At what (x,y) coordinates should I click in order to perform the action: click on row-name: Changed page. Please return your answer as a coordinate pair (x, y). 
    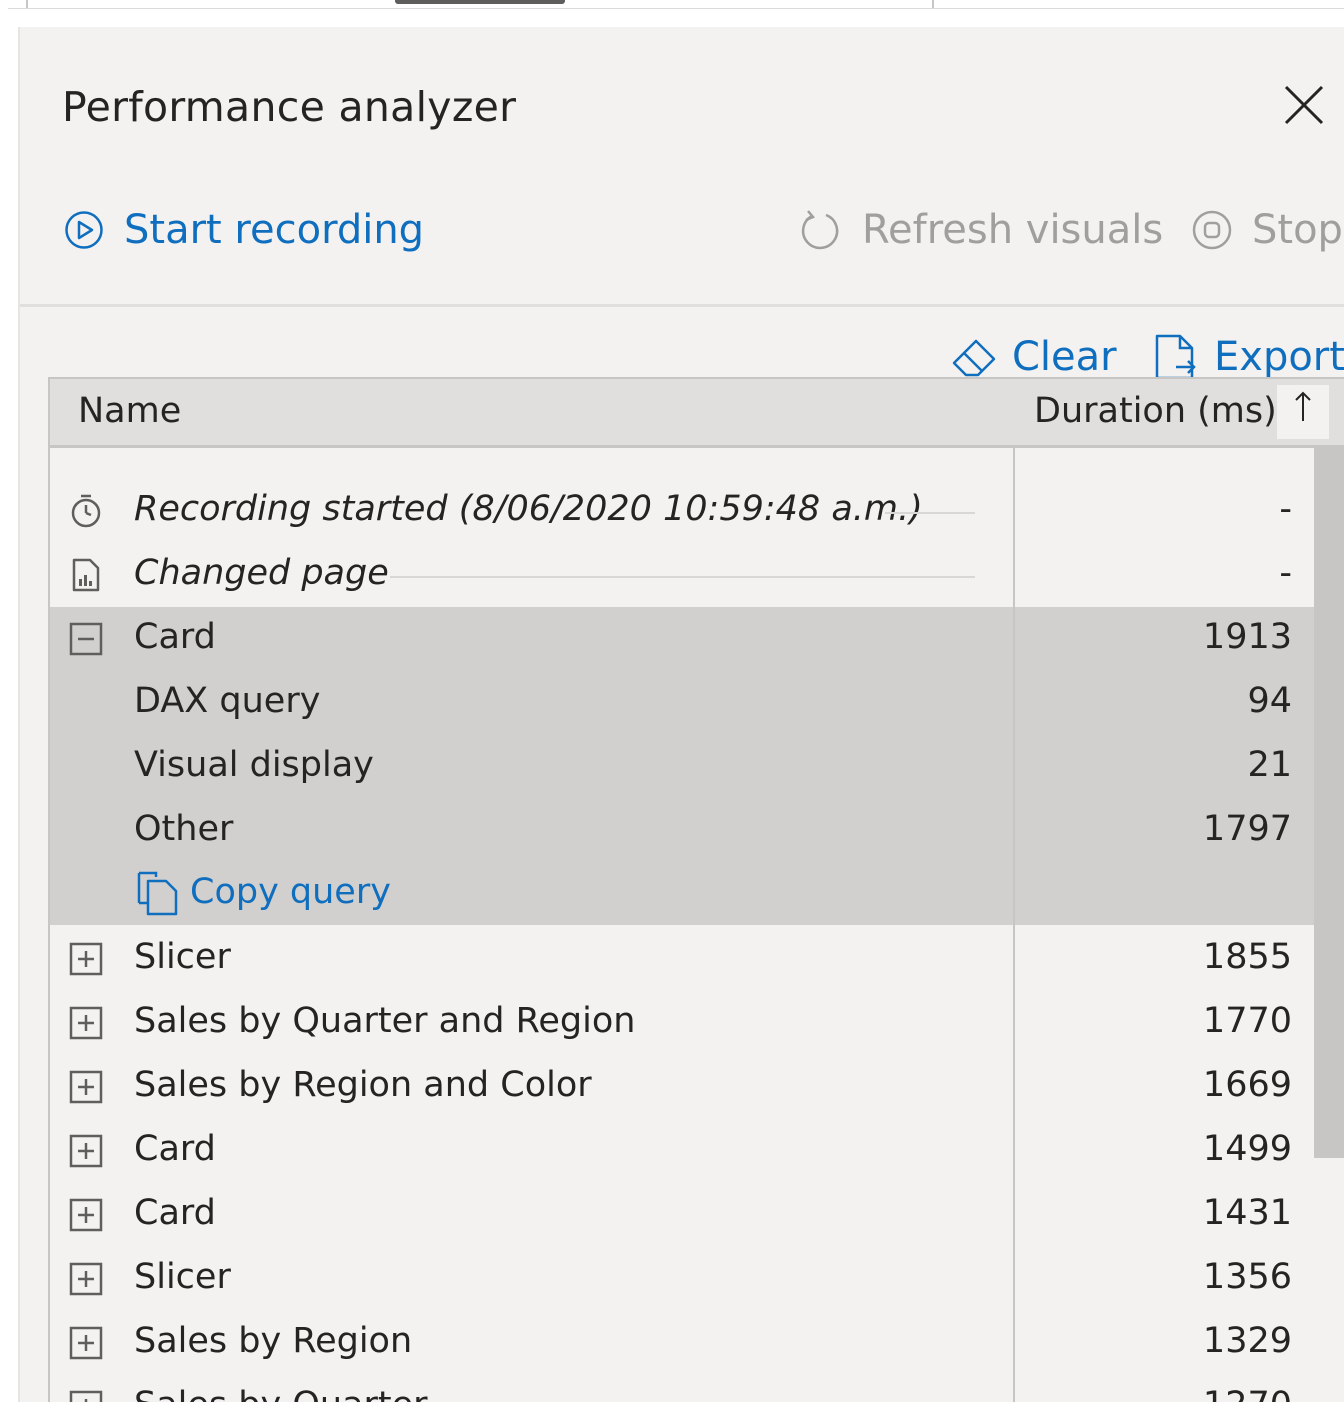
    Looking at the image, I should click on (261, 573).